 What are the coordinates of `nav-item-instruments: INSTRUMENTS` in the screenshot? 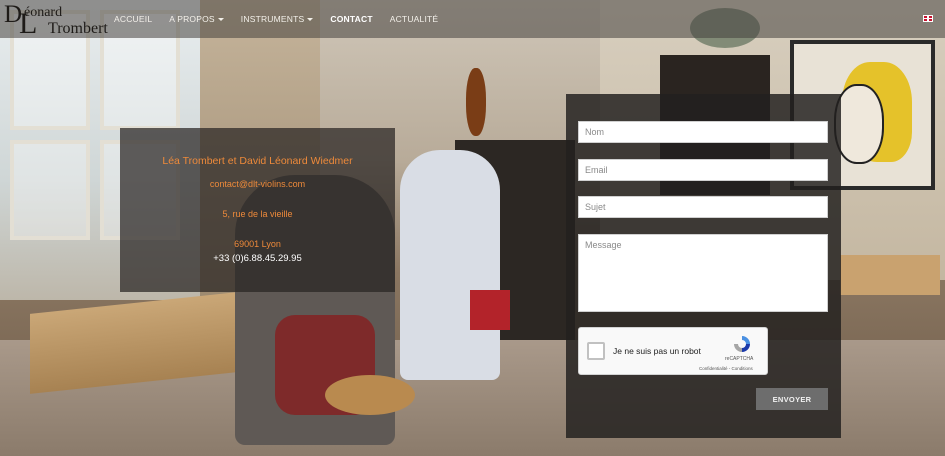 It's located at (277, 19).